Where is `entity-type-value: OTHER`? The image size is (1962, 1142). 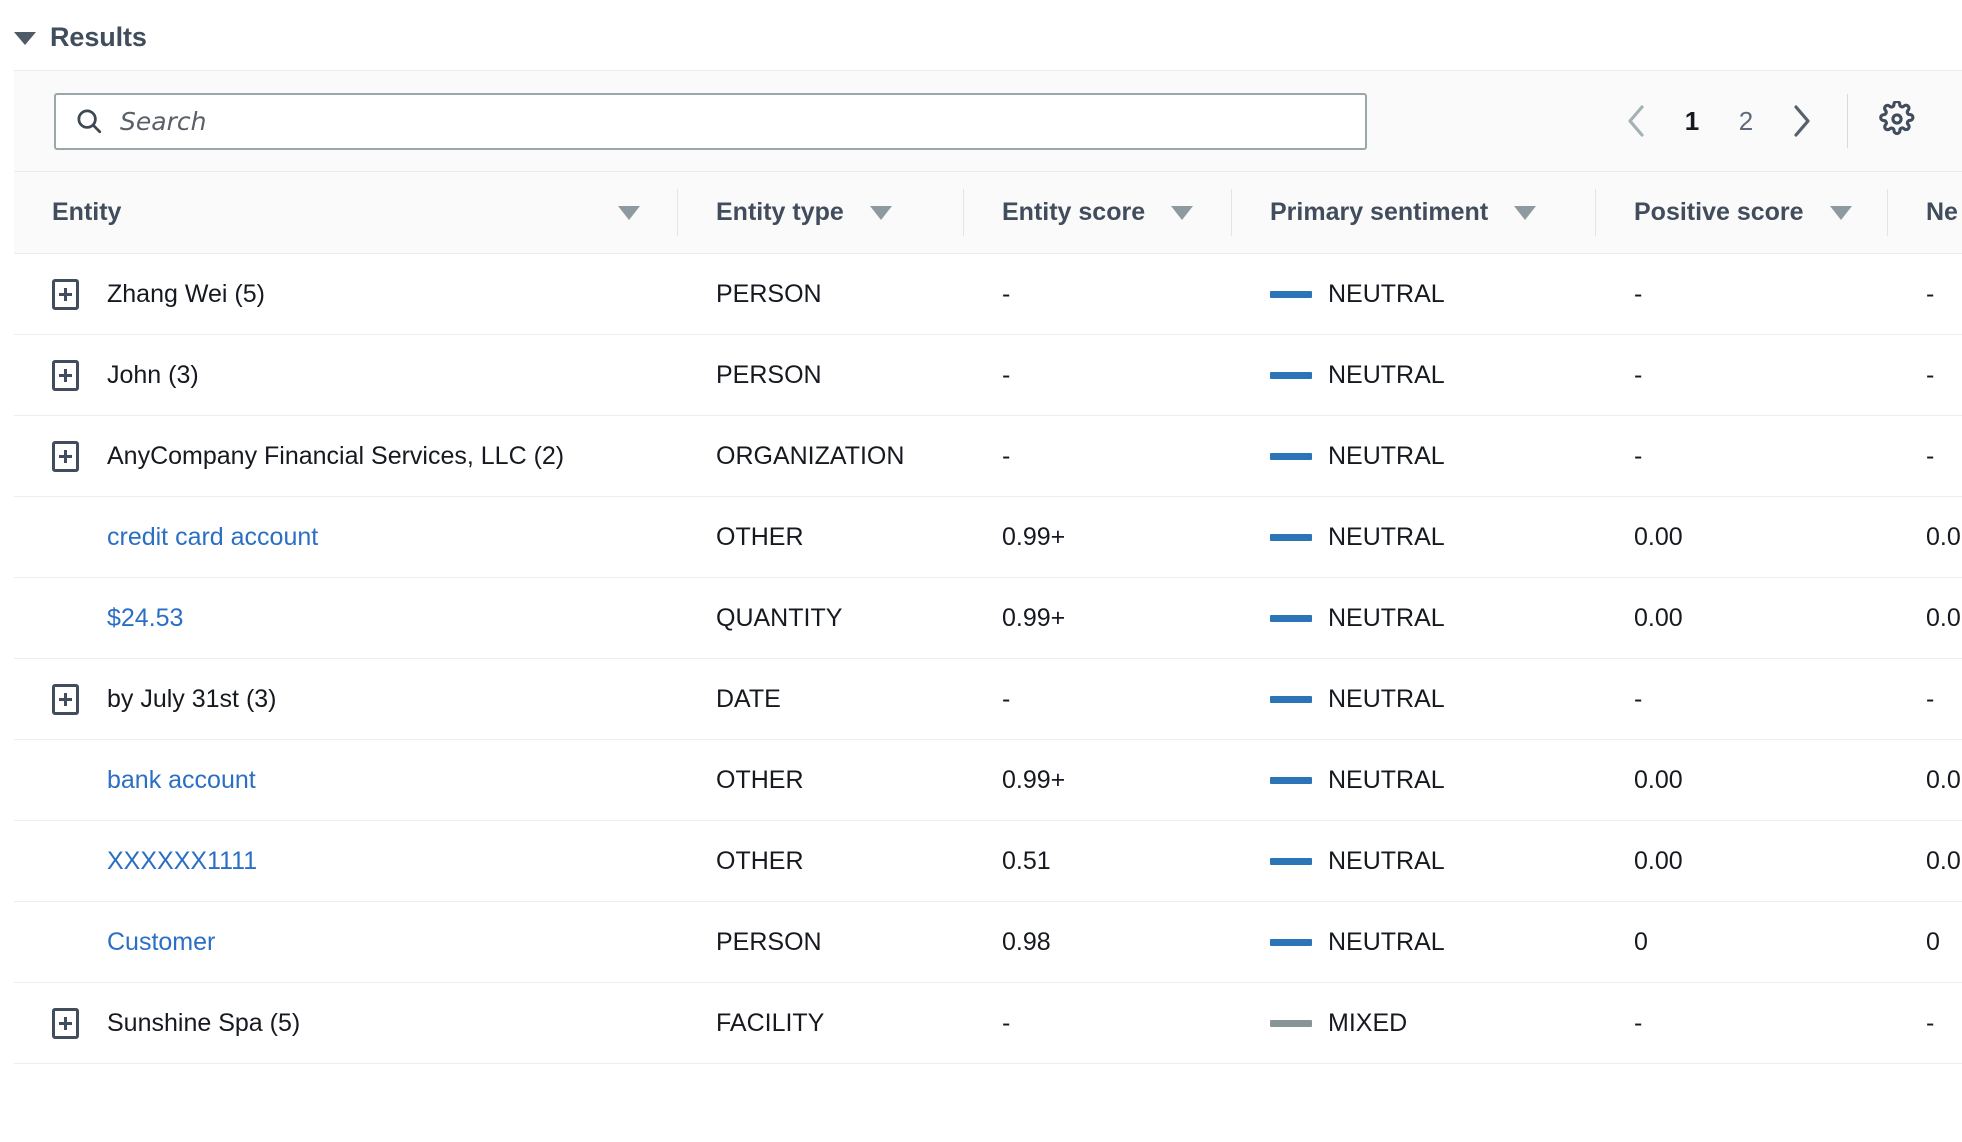
entity-type-value: OTHER is located at coordinates (760, 779).